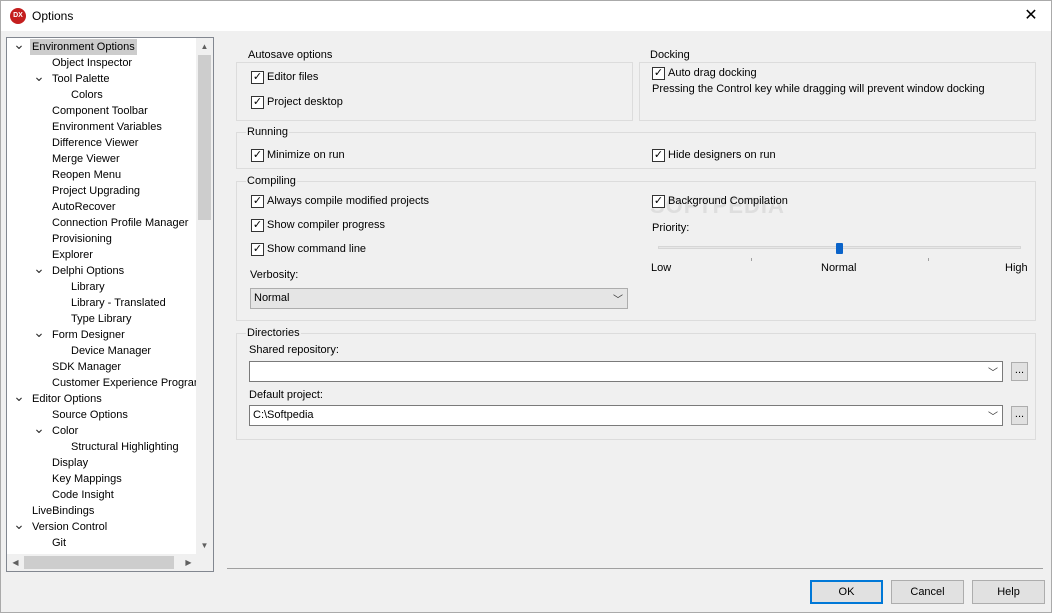  I want to click on autosave-title: Autosave options, so click(290, 55).